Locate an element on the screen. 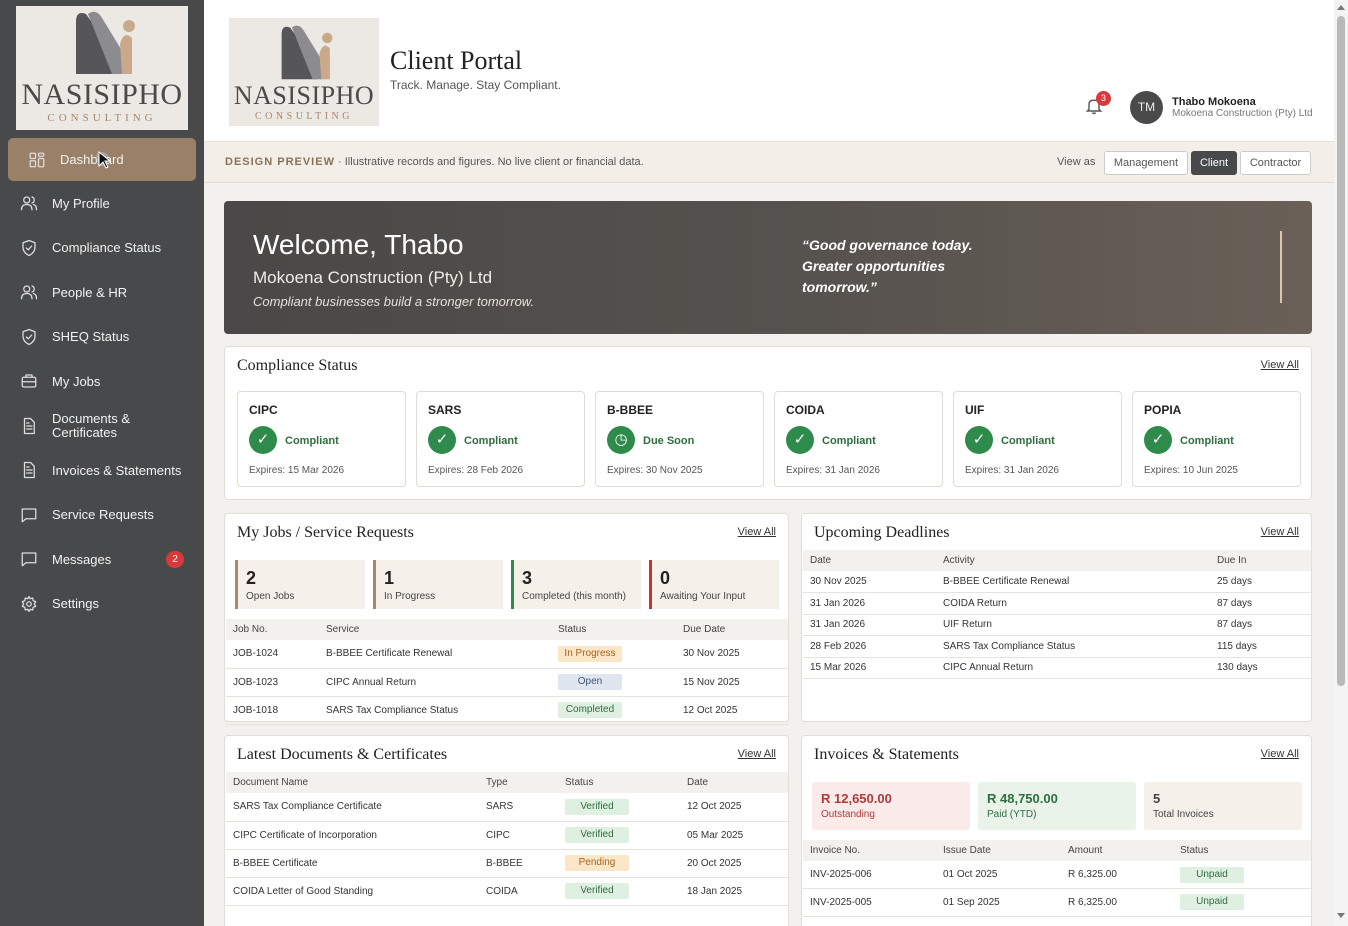 This screenshot has height=926, width=1348. table-row: 31 Jan 2026 COIDA Return 87 days is located at coordinates (1057, 603).